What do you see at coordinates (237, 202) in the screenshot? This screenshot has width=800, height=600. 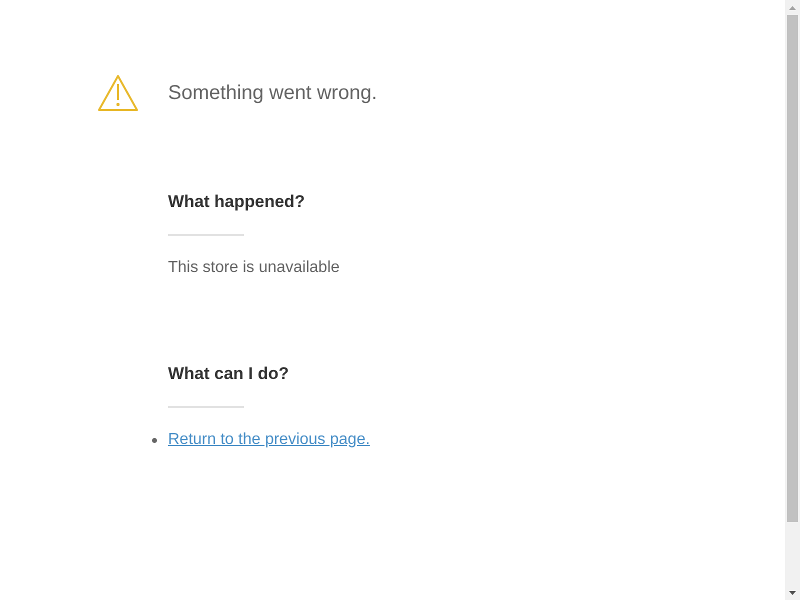 I see `section-heading: What happened?` at bounding box center [237, 202].